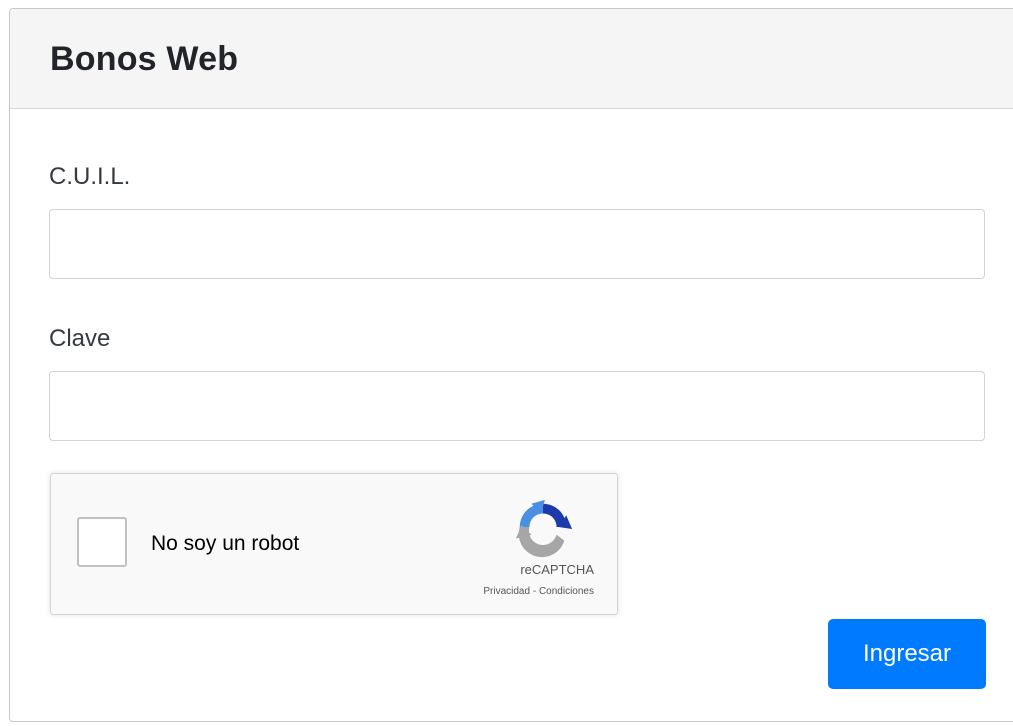 This screenshot has width=1013, height=726. I want to click on cuil-label: C.U.I.L., so click(90, 176).